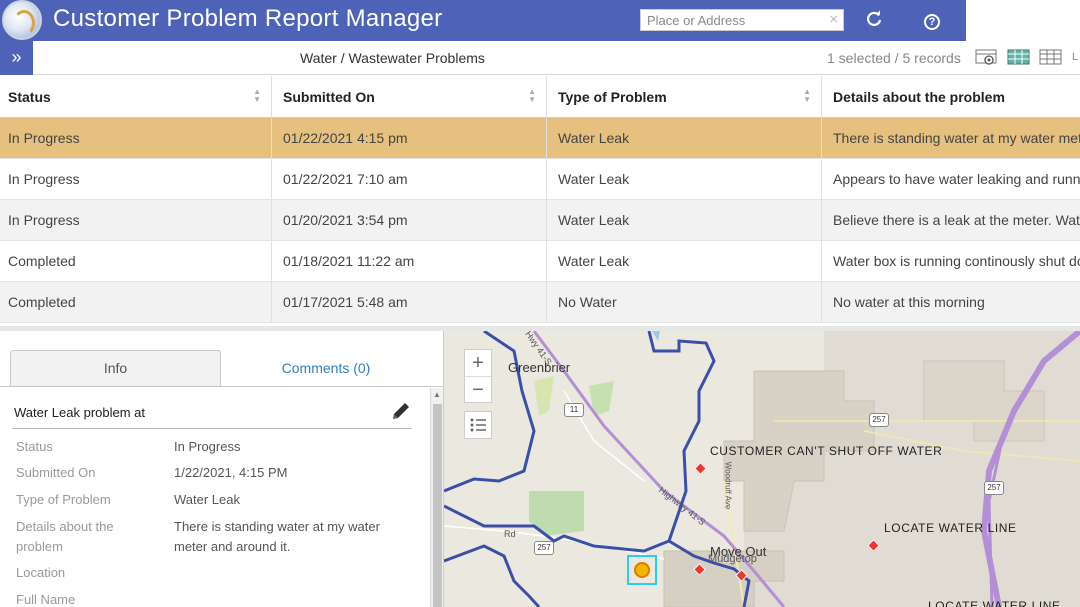 Image resolution: width=1080 pixels, height=607 pixels. I want to click on cell-submitted: 01/22/2021 4:15 pm, so click(409, 138).